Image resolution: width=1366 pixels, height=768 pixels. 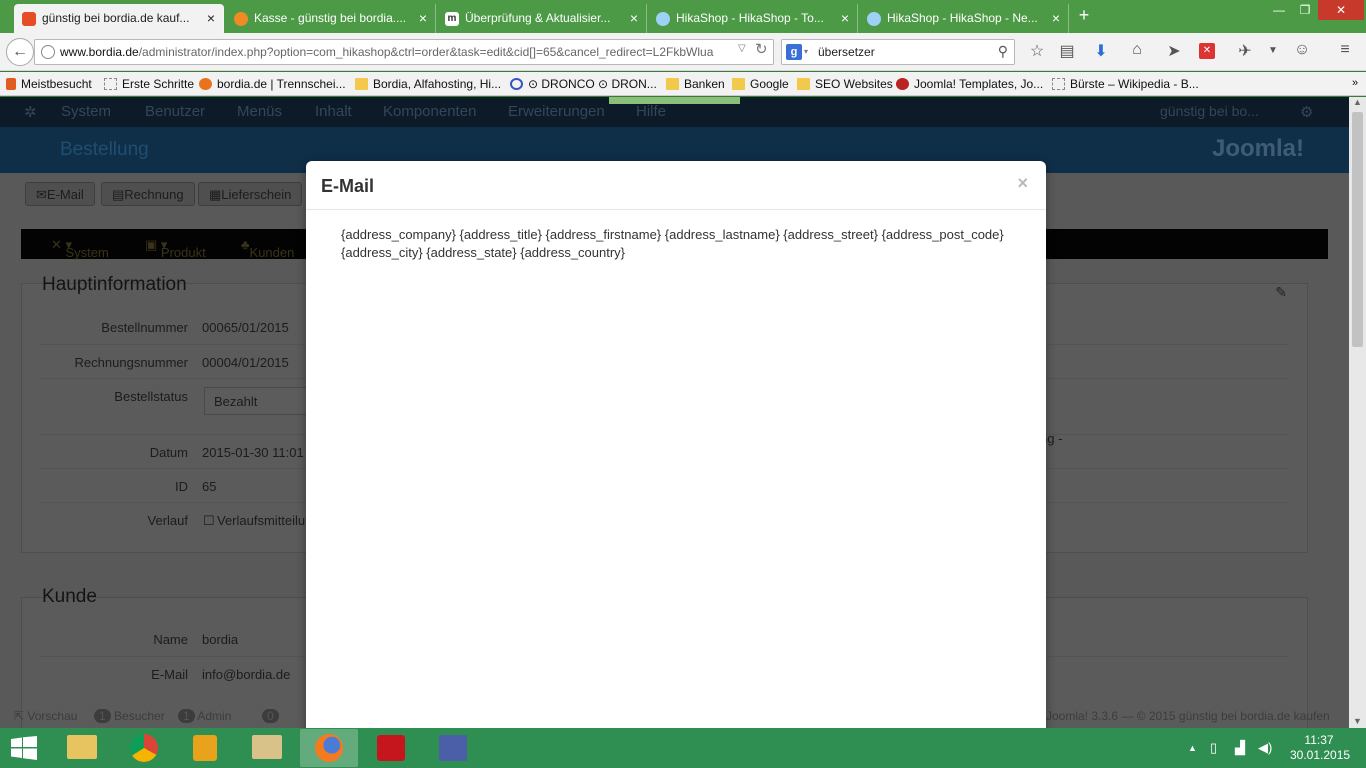 What do you see at coordinates (65, 194) in the screenshot?
I see `email-button-label: E-Mail` at bounding box center [65, 194].